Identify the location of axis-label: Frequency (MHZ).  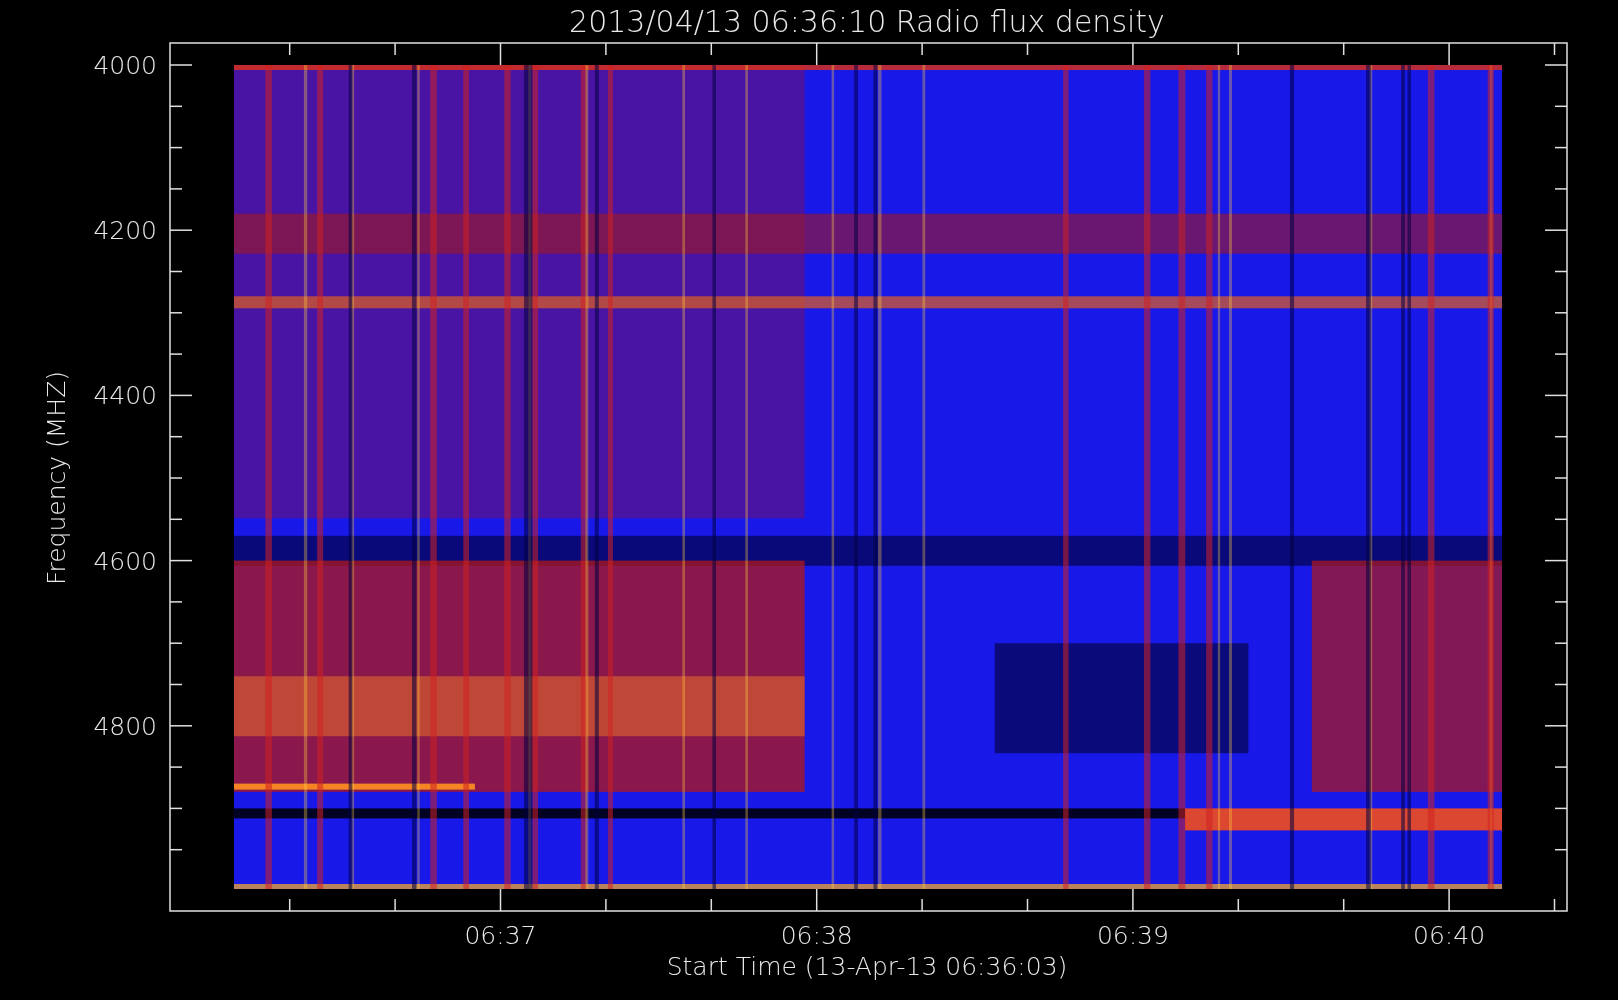
(56, 478).